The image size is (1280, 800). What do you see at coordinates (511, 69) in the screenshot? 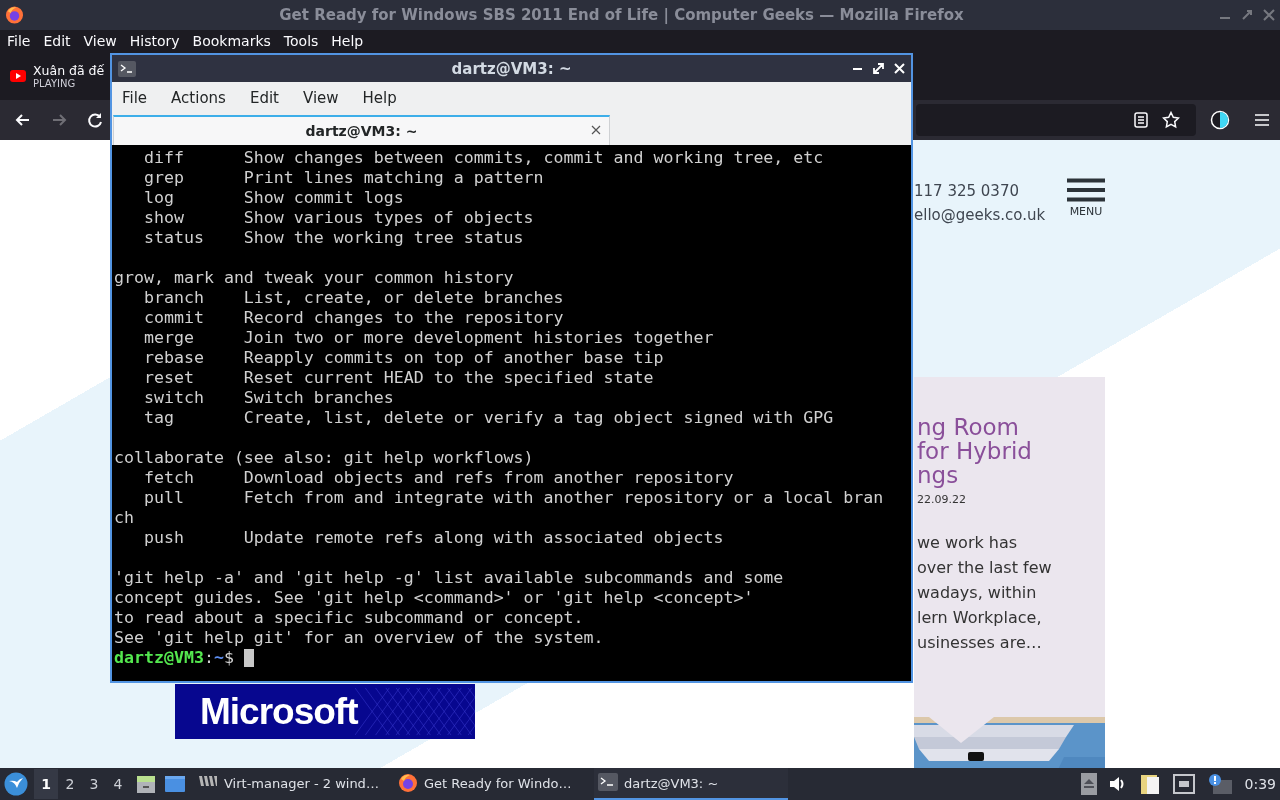
I see `window-title: dartz@VM3: ~` at bounding box center [511, 69].